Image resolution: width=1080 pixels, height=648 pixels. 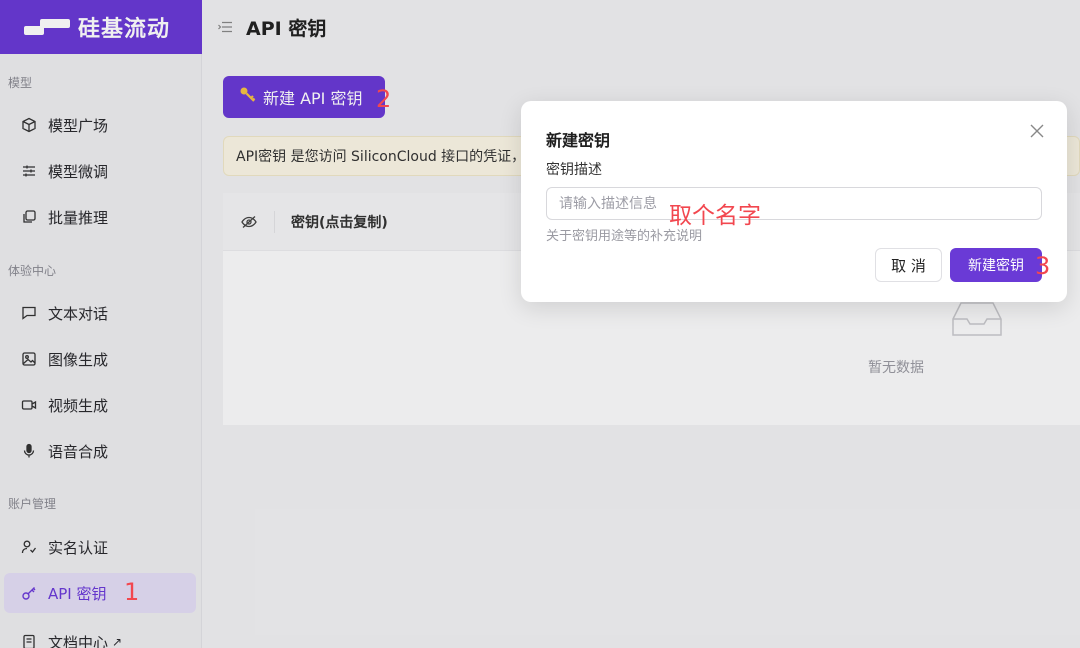 I want to click on confirm-create-key-button: 新建密钥, so click(x=996, y=265).